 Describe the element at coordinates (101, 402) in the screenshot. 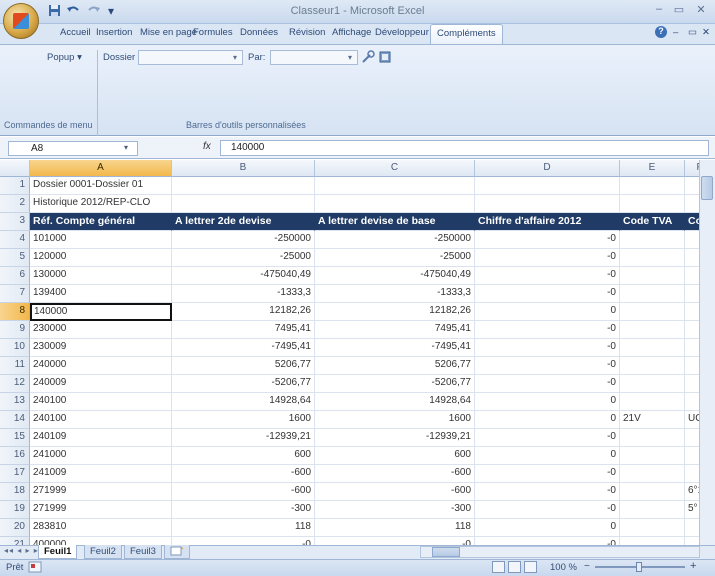

I see `table-cell: 240100` at that location.